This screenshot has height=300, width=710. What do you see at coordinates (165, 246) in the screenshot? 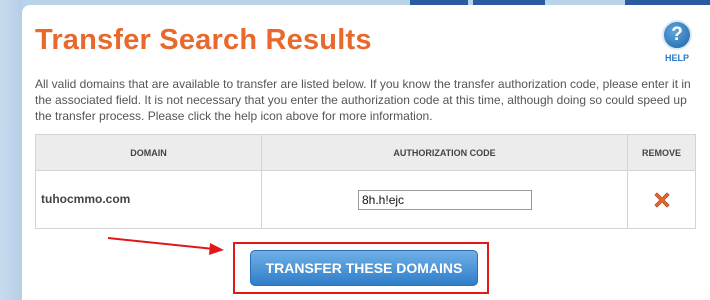
I see `annotation-arrow-icon` at bounding box center [165, 246].